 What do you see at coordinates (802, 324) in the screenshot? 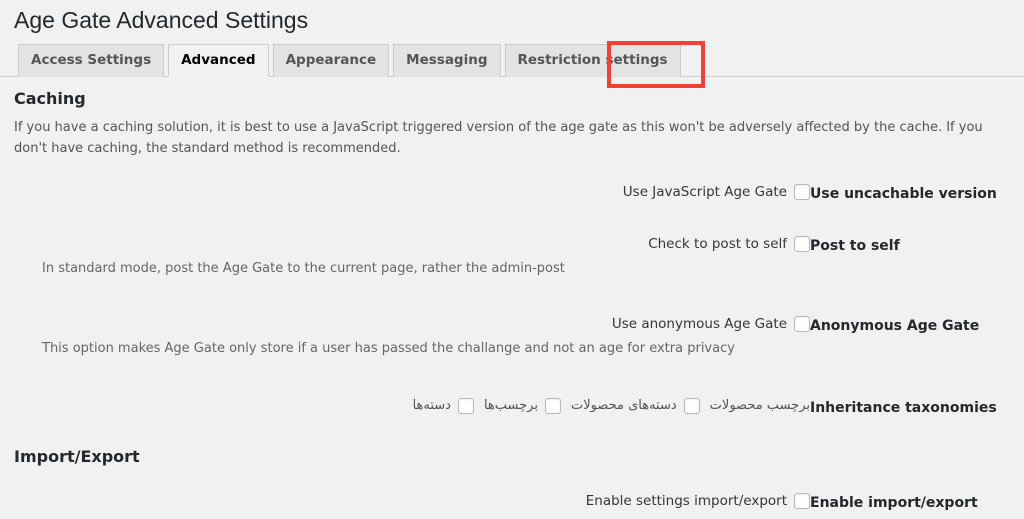
I see `checkbox-use-anonymous-age-gate` at bounding box center [802, 324].